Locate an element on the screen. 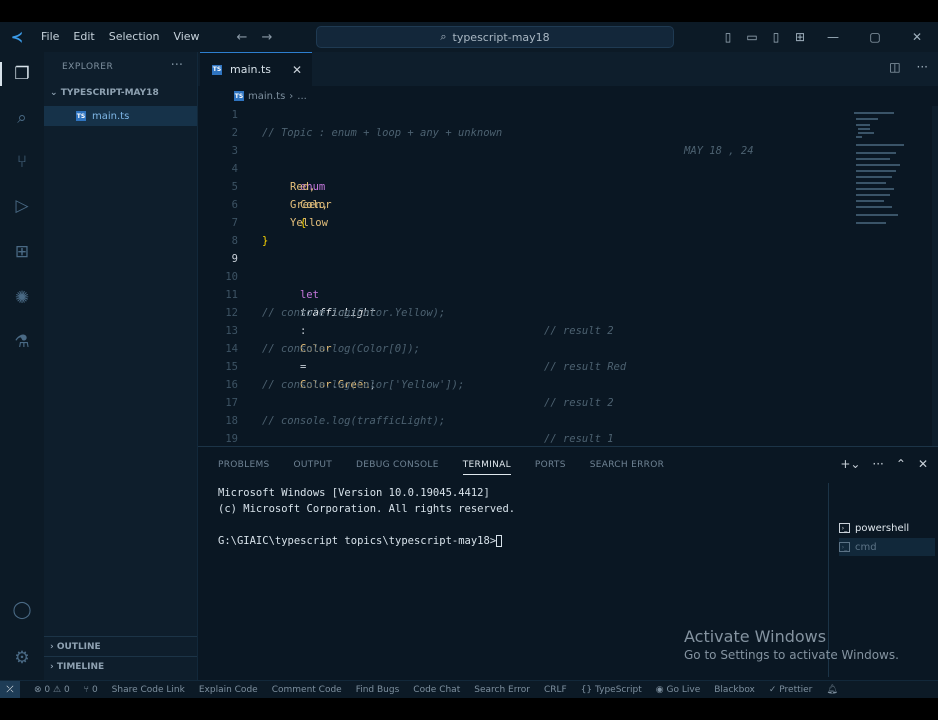 The height and width of the screenshot is (720, 938). code-line-4: Red, is located at coordinates (523, 176).